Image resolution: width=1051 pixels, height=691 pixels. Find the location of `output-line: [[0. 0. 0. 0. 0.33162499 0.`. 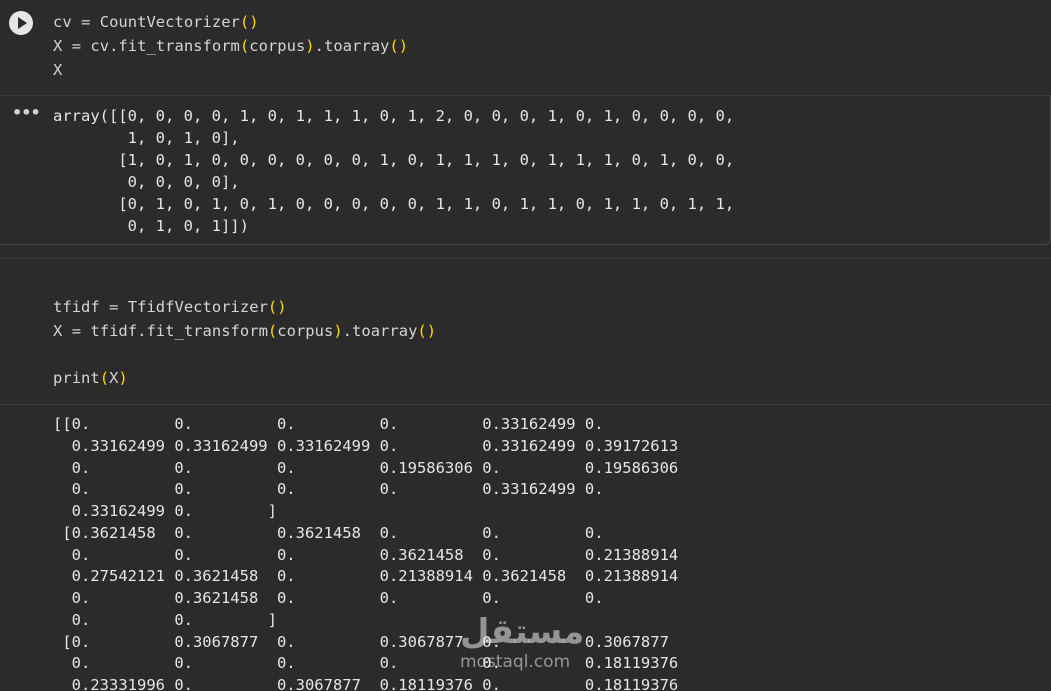

output-line: [[0. 0. 0. 0. 0.33162499 0. is located at coordinates (328, 424).